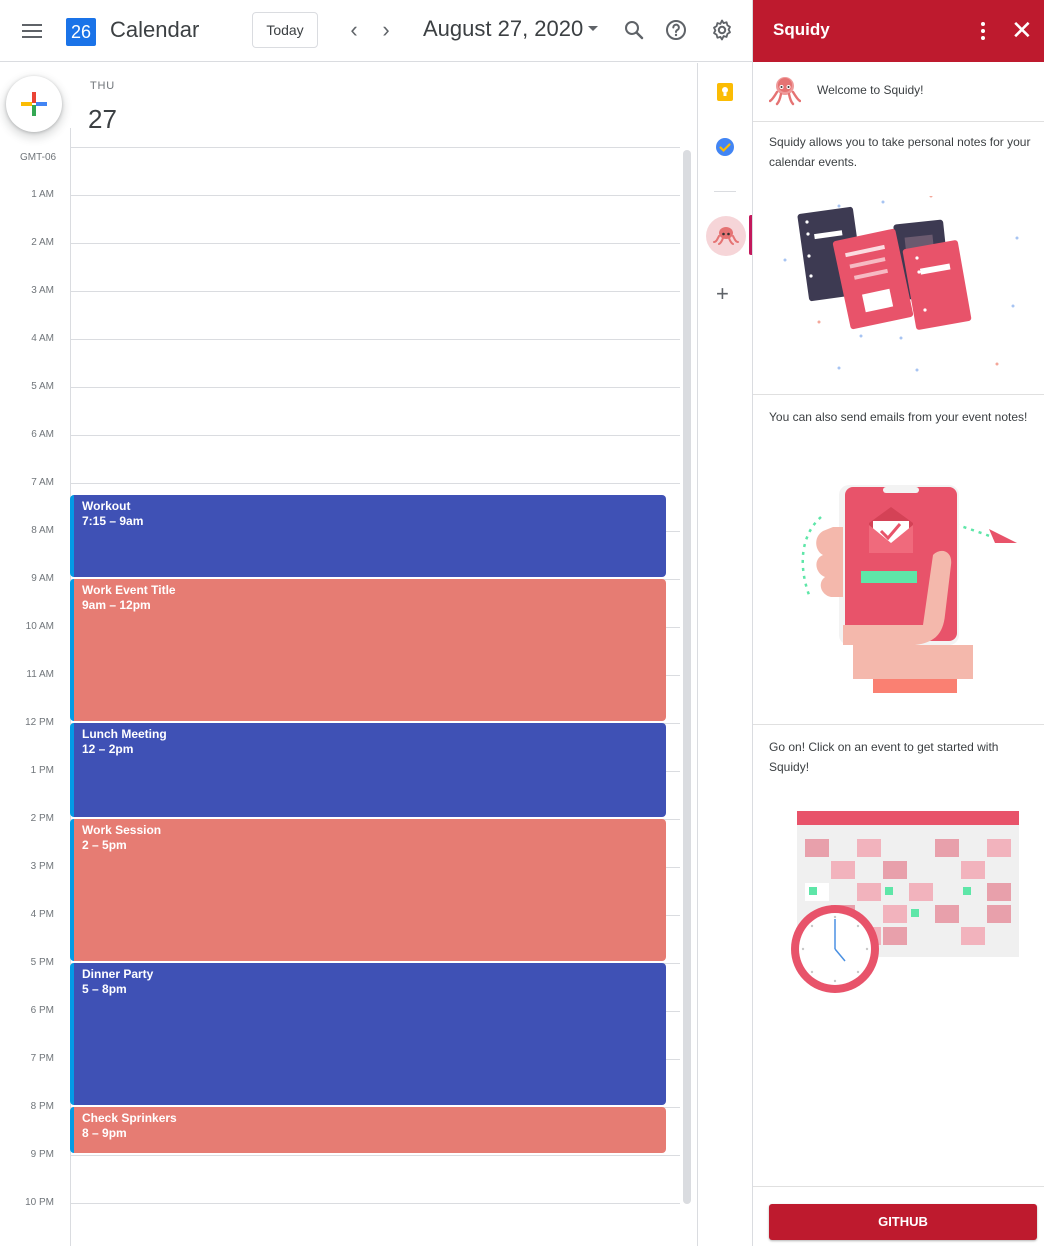 The image size is (1044, 1246). Describe the element at coordinates (386, 30) in the screenshot. I see `next-day-button: ›` at that location.